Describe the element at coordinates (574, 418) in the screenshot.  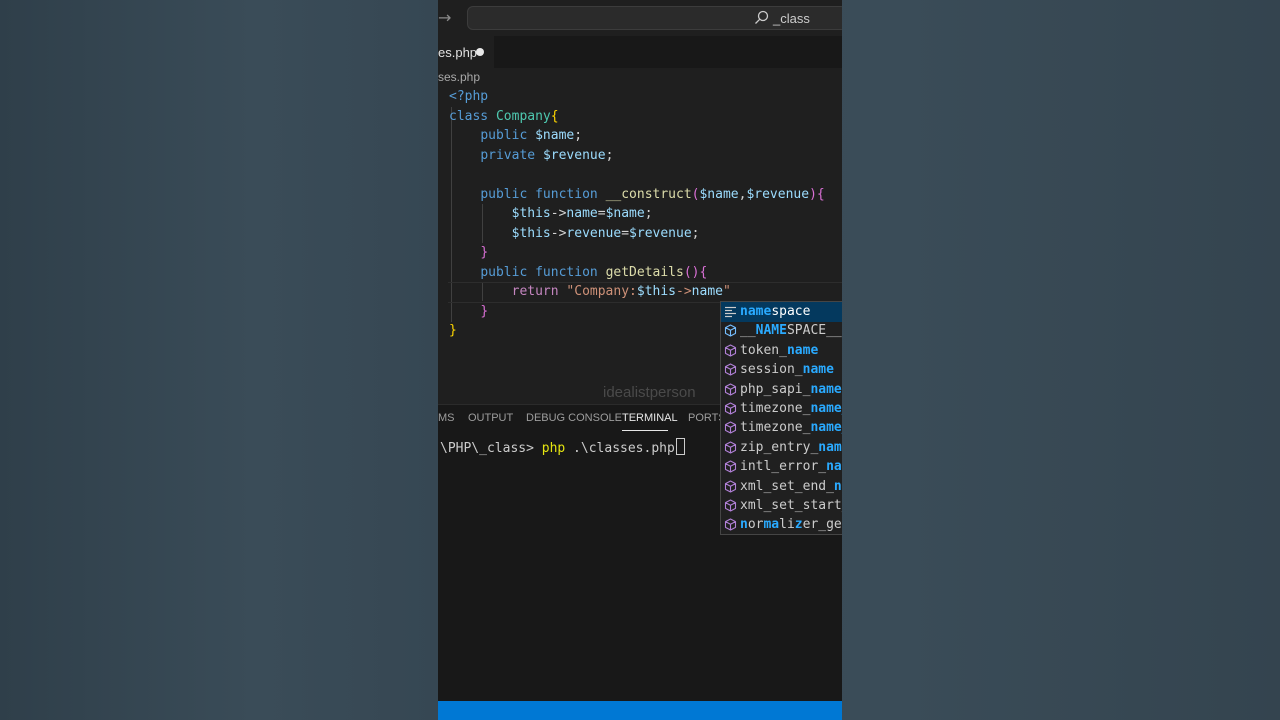
I see `tab-debug-console: DEBUG CONSOLE` at that location.